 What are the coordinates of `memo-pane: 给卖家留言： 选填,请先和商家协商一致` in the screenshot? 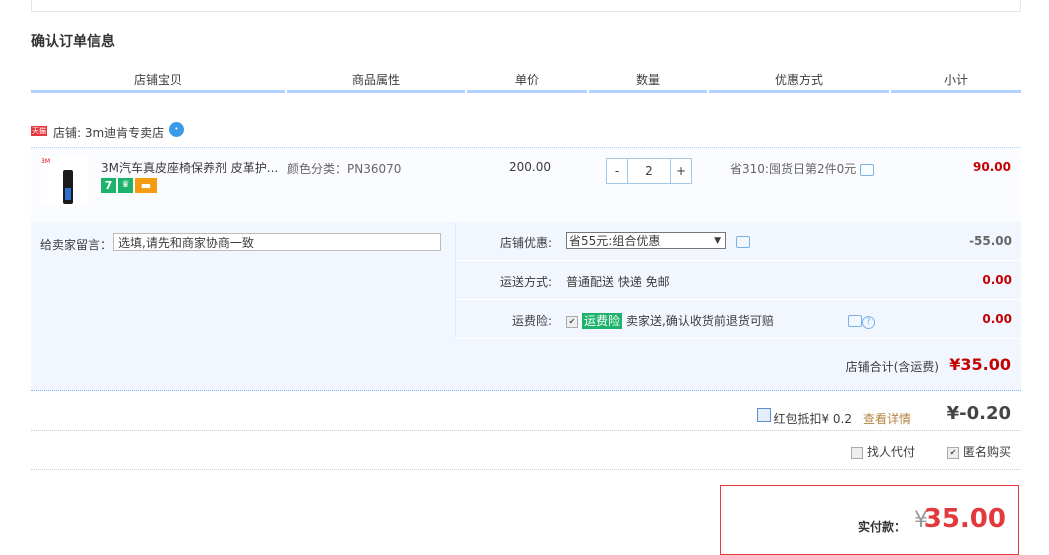 It's located at (243, 280).